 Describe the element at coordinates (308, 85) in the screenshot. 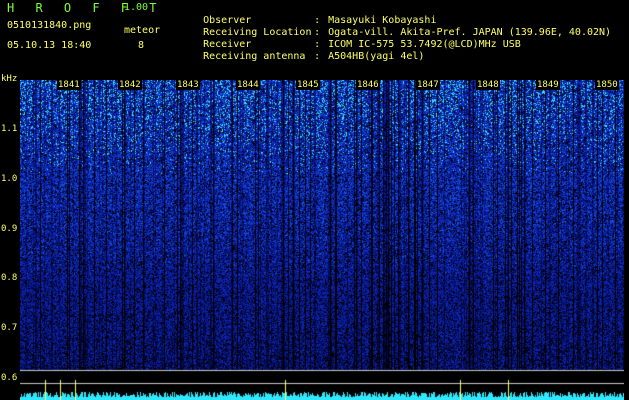

I see `time-tick-label: 1845` at that location.